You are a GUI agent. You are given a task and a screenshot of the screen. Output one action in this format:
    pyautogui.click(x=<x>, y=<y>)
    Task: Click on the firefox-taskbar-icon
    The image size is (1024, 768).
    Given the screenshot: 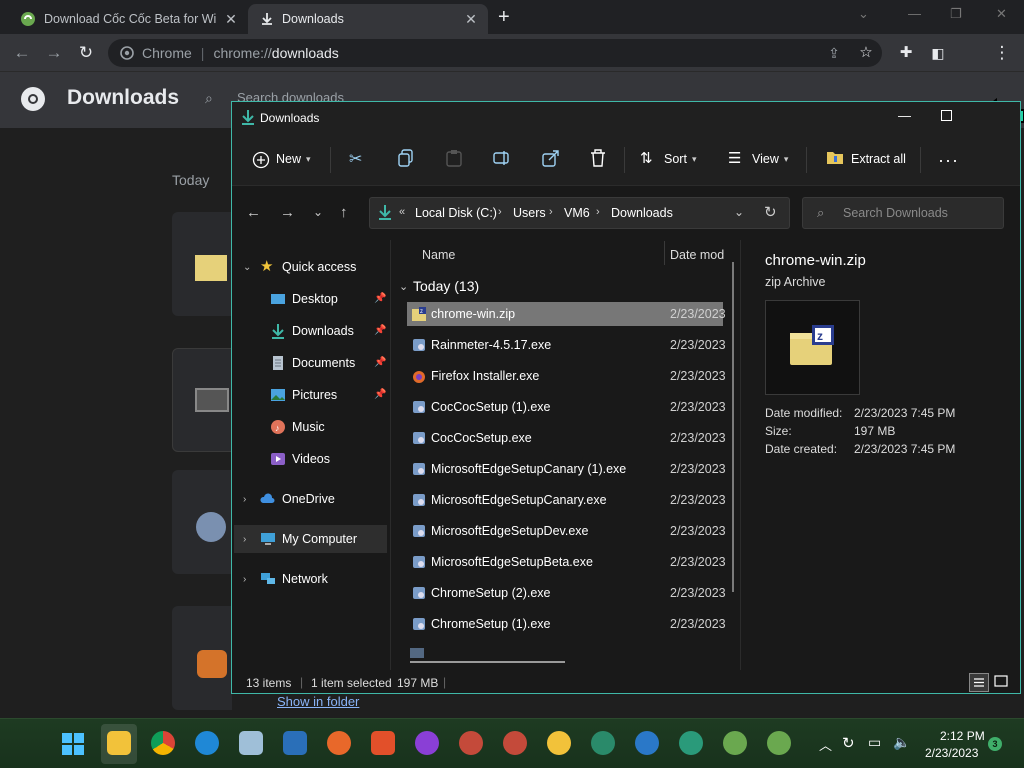 What is the action you would take?
    pyautogui.click(x=339, y=743)
    